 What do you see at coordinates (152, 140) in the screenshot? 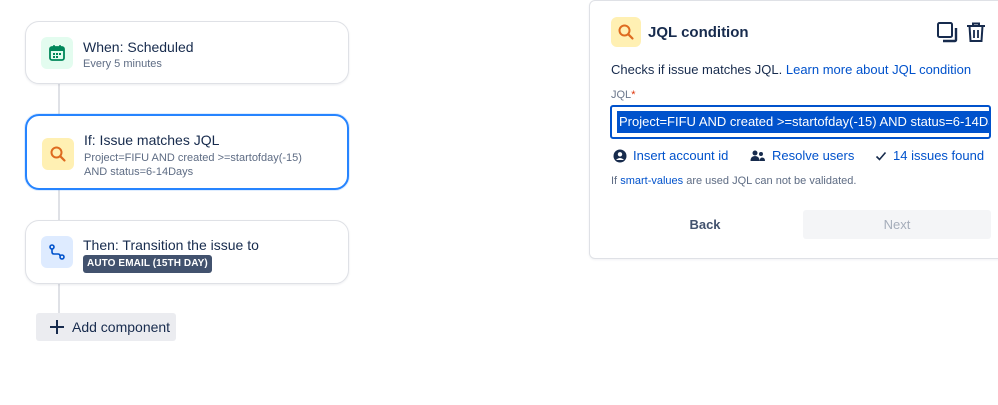
I see `condition-title: If: Issue matches JQL` at bounding box center [152, 140].